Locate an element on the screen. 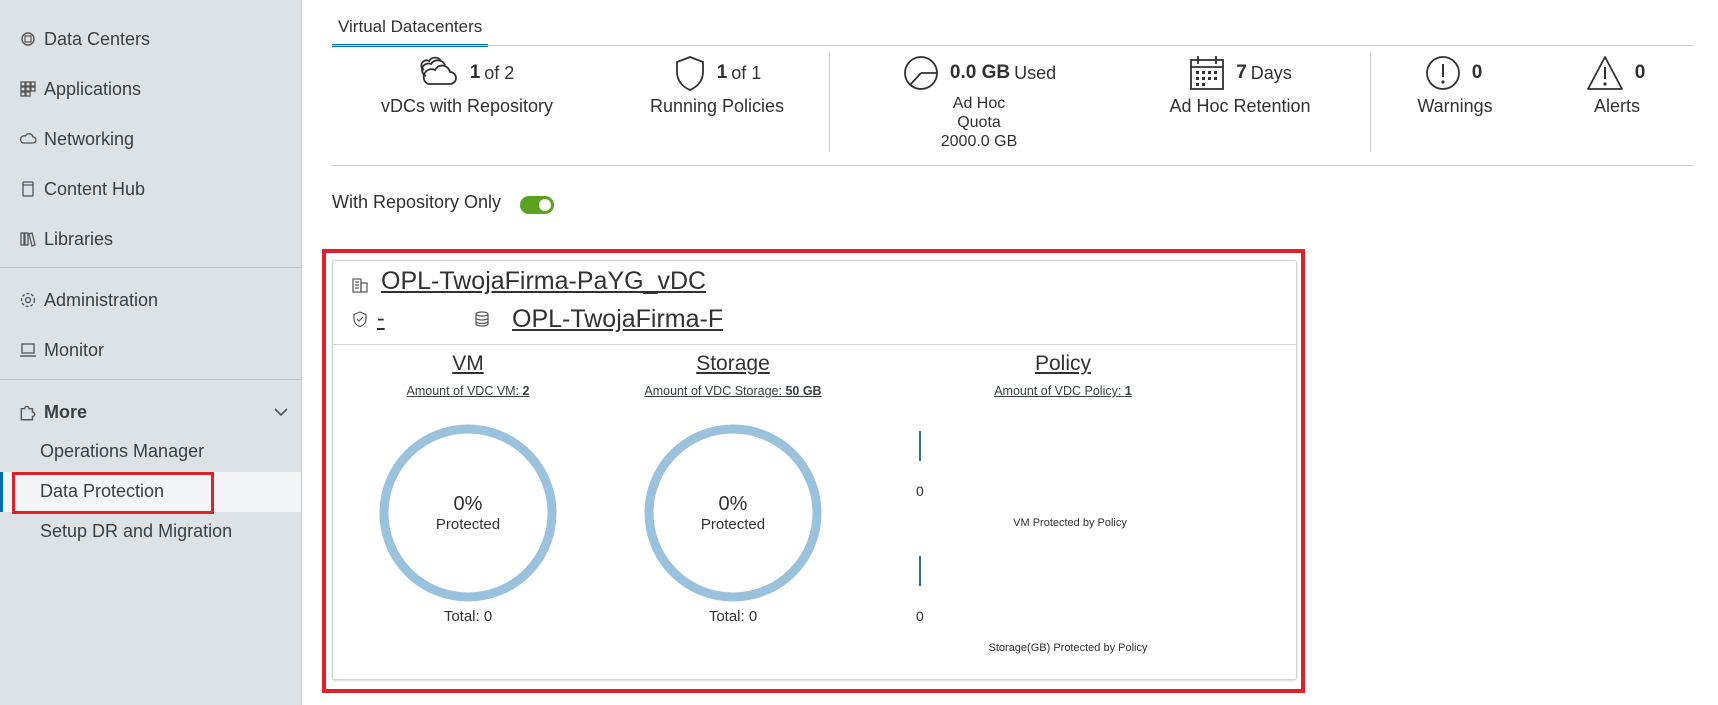 Image resolution: width=1718 pixels, height=705 pixels. alert-triangle-icon is located at coordinates (1604, 73).